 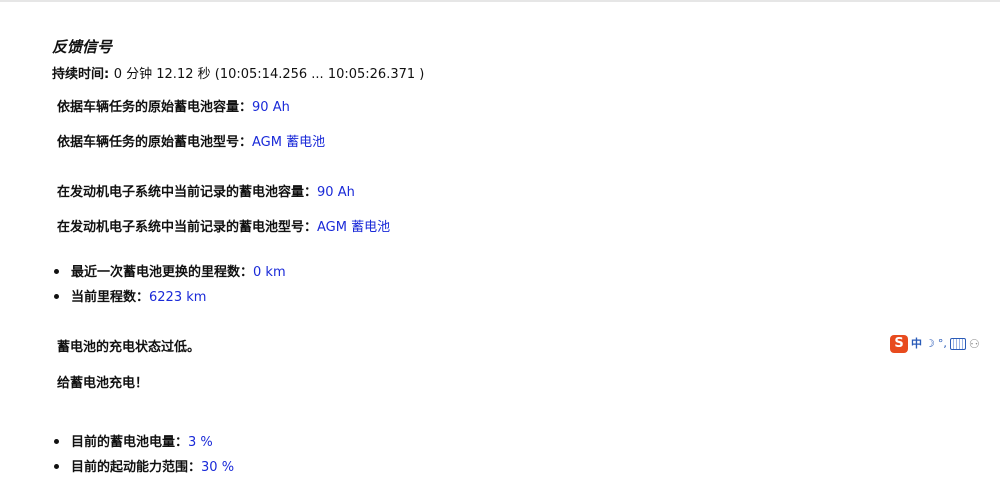 I want to click on list-item-starting-capability: 目前的起动能力范围：30 %, so click(x=144, y=465).